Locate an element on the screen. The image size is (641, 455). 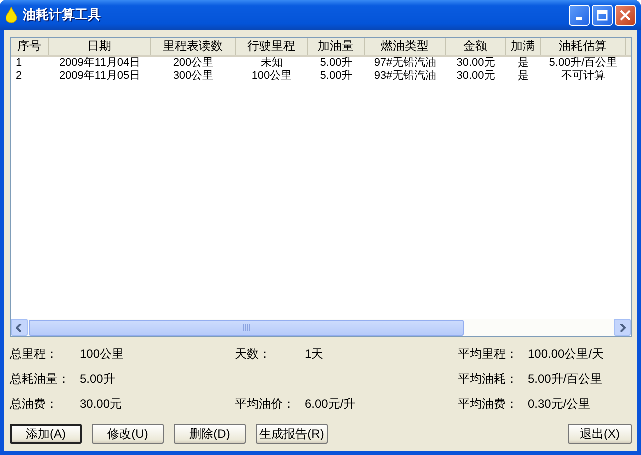
stat-value: 5.00升/百公里 is located at coordinates (566, 379).